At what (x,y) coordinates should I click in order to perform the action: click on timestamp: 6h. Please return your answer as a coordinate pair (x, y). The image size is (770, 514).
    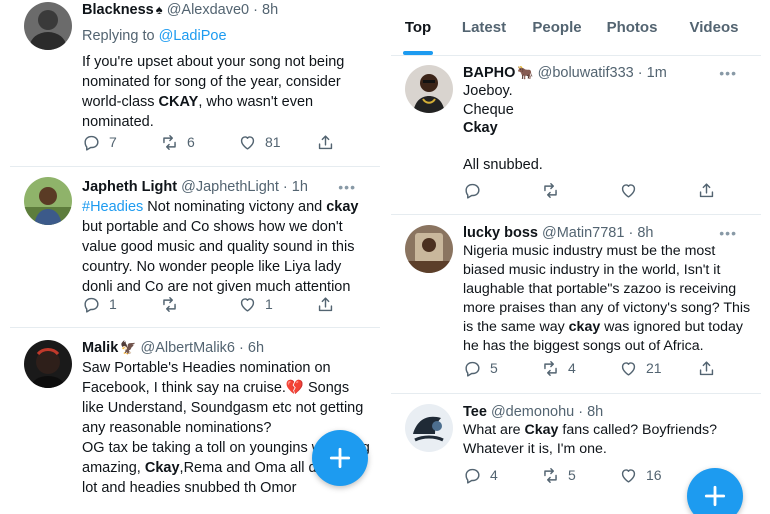
    Looking at the image, I should click on (256, 348).